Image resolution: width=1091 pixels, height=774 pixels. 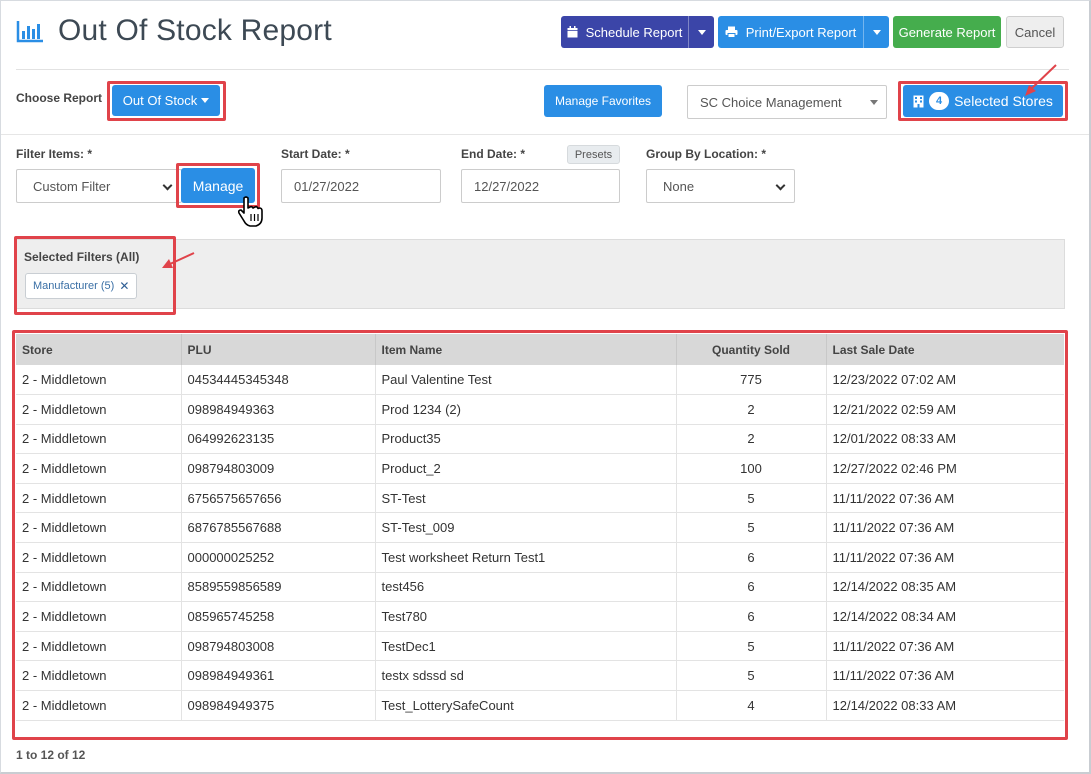 I want to click on cell-plu: 098984949363, so click(x=278, y=409).